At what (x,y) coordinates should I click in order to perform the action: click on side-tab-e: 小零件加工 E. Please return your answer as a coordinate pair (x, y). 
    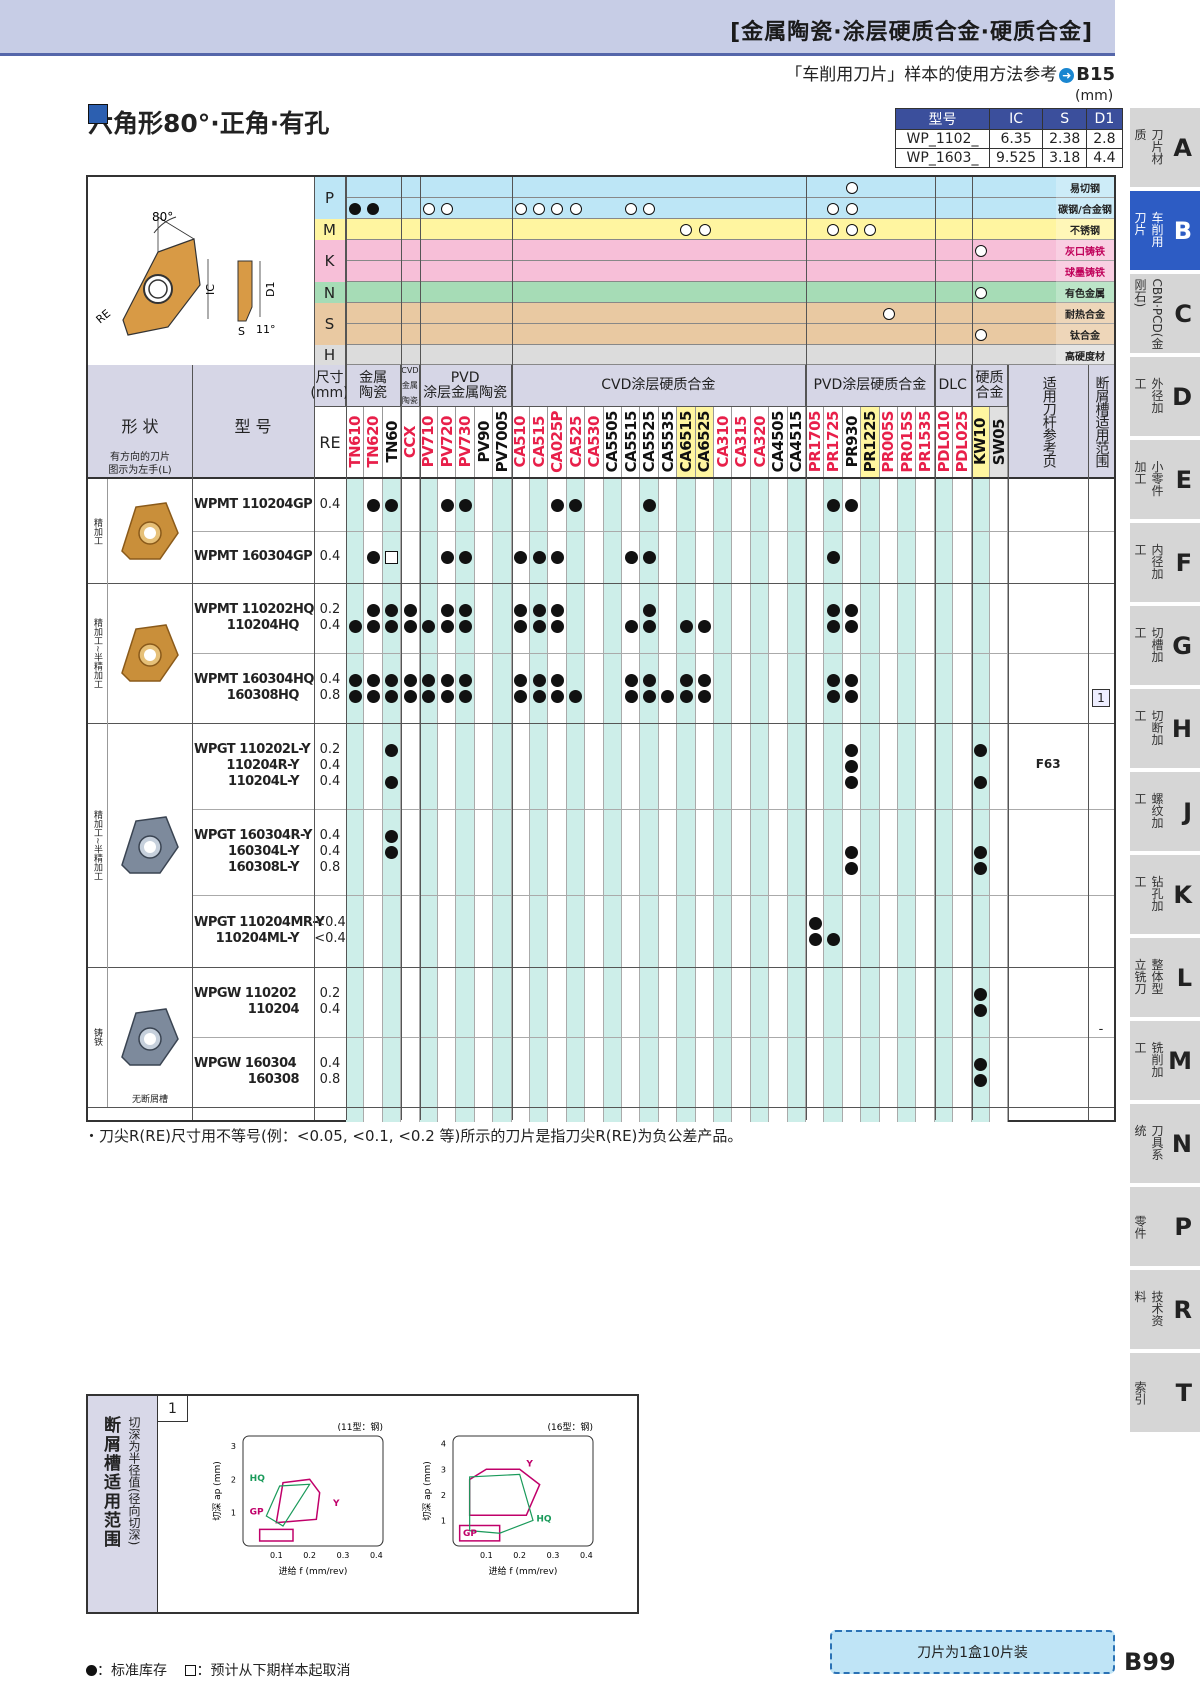
    Looking at the image, I should click on (1165, 480).